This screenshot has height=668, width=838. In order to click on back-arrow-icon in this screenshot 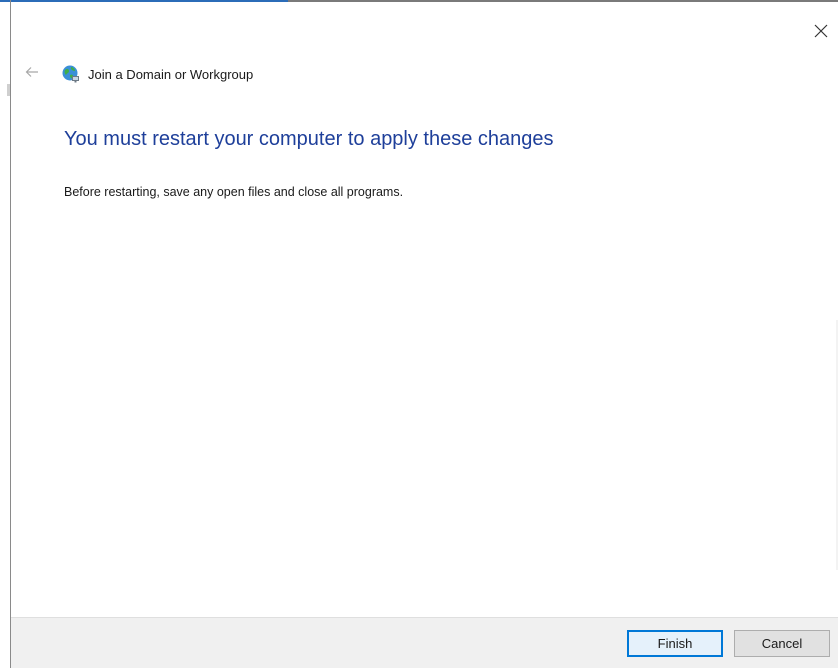, I will do `click(32, 74)`.